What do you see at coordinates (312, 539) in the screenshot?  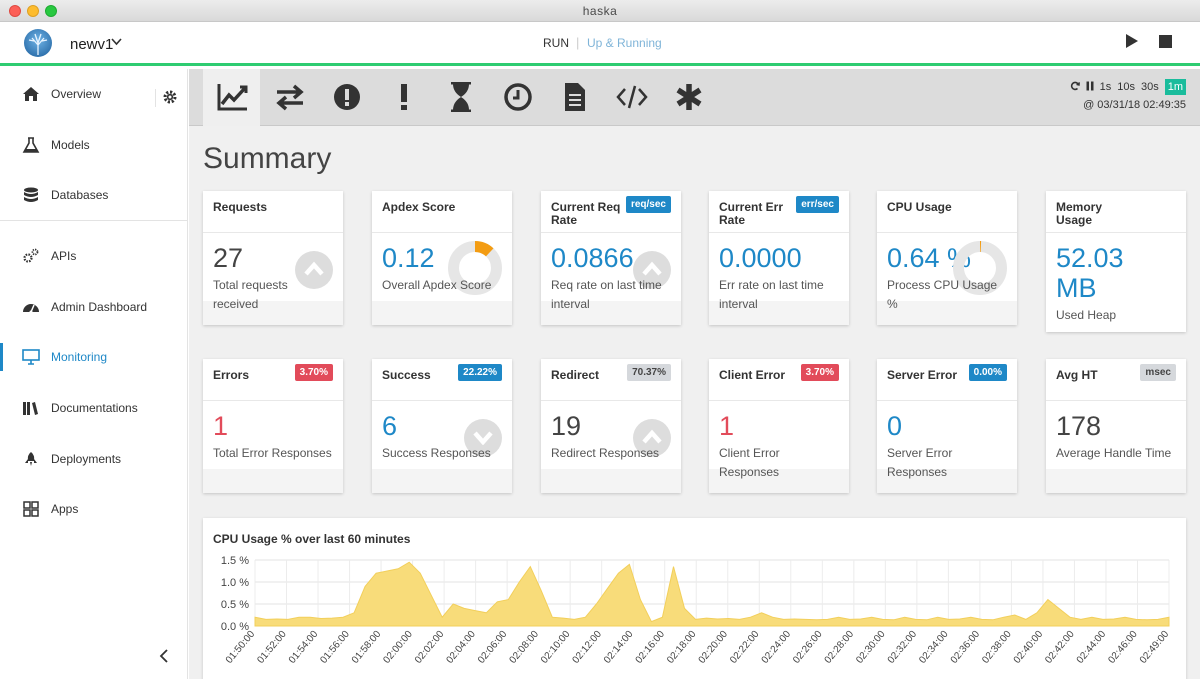 I see `chart-title: CPU Usage % over last 60 minutes` at bounding box center [312, 539].